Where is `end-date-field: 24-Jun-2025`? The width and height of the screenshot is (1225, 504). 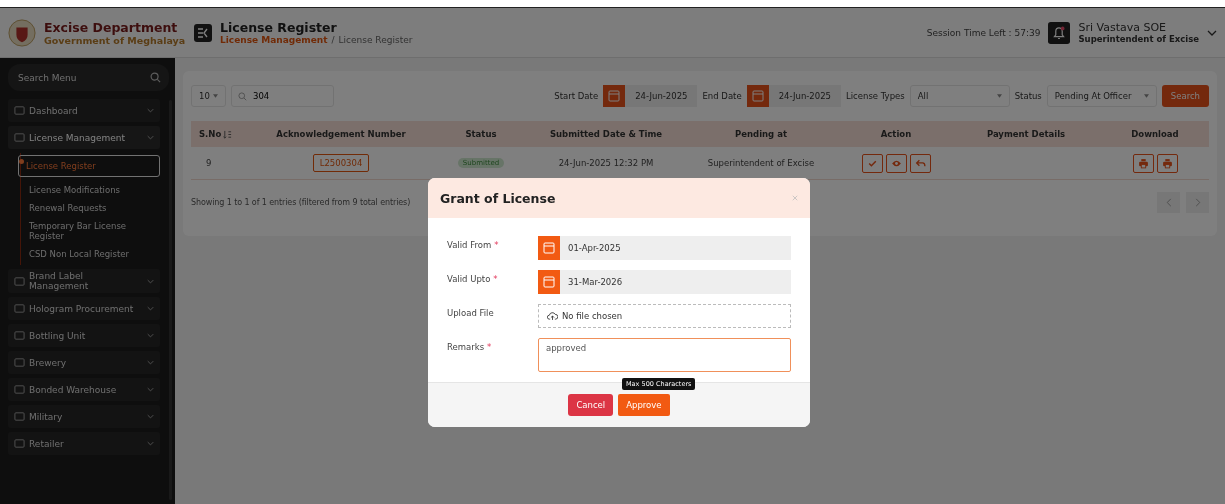 end-date-field: 24-Jun-2025 is located at coordinates (793, 96).